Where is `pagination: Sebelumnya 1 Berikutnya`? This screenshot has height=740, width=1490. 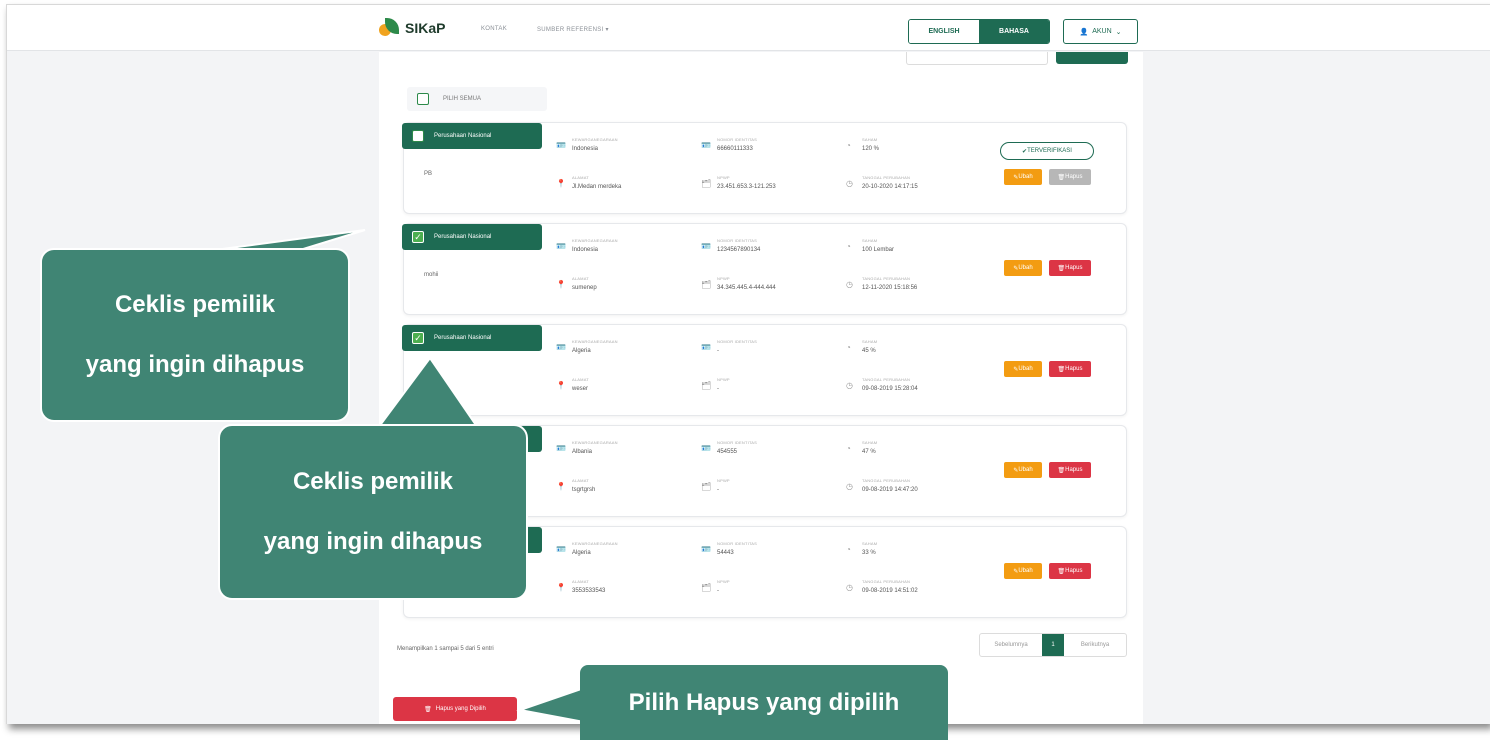 pagination: Sebelumnya 1 Berikutnya is located at coordinates (1053, 645).